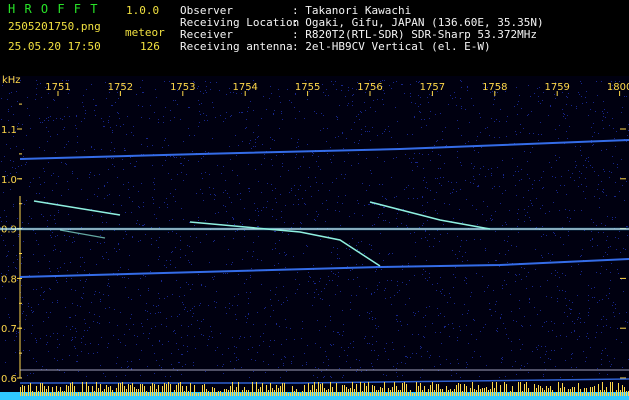 The width and height of the screenshot is (629, 400). I want to click on y-tick-label: 1.0, so click(9, 180).